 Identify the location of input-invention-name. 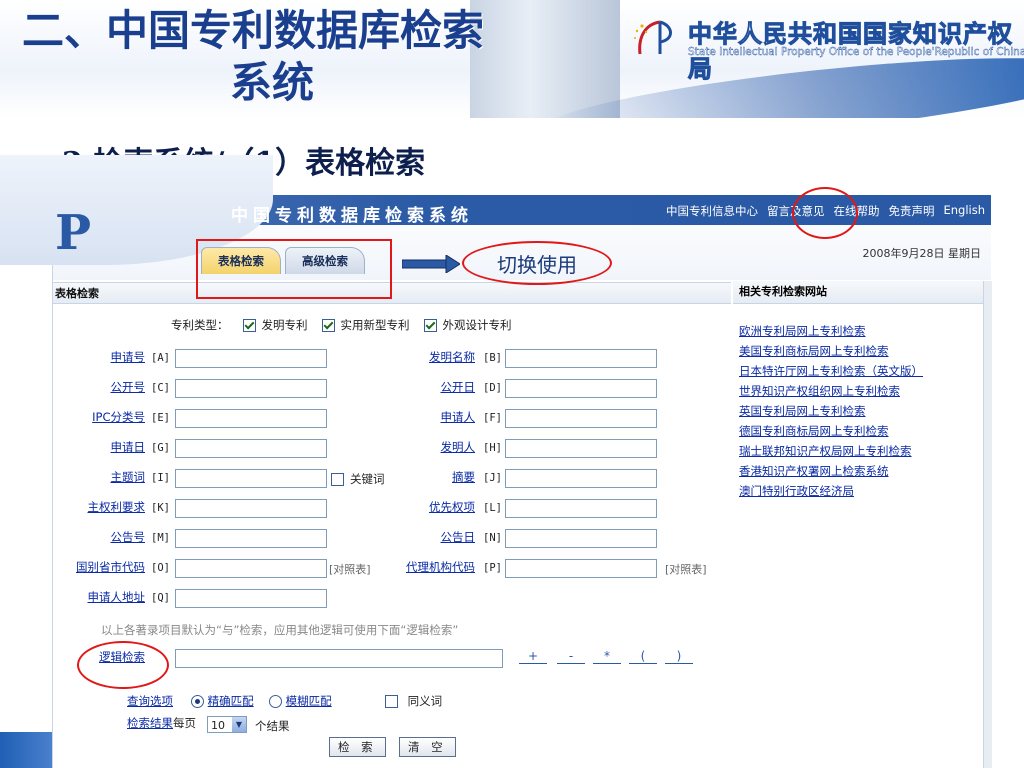
(581, 358).